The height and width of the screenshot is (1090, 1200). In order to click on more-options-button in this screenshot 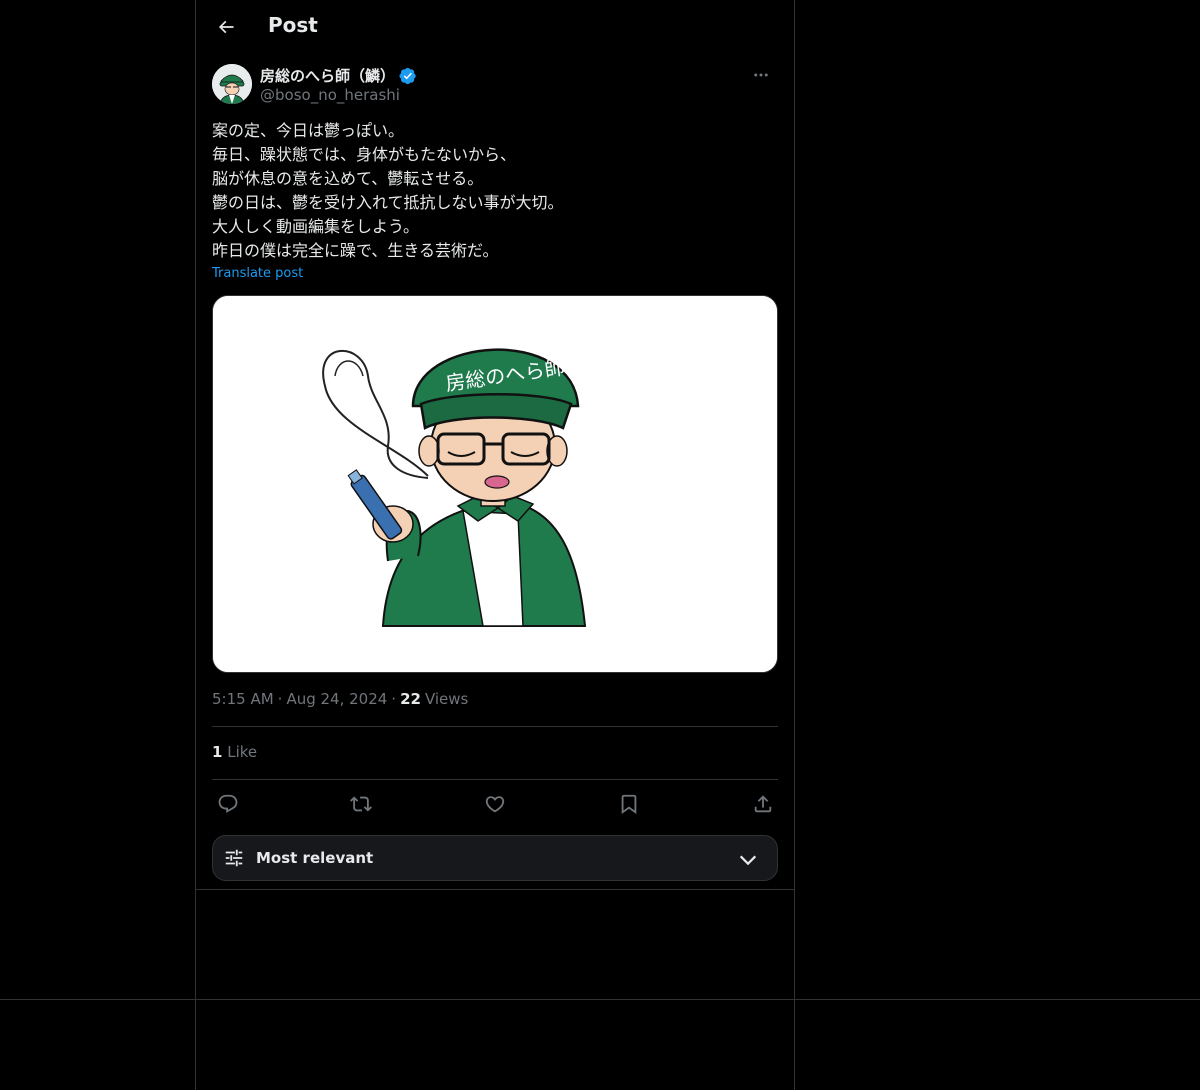, I will do `click(761, 75)`.